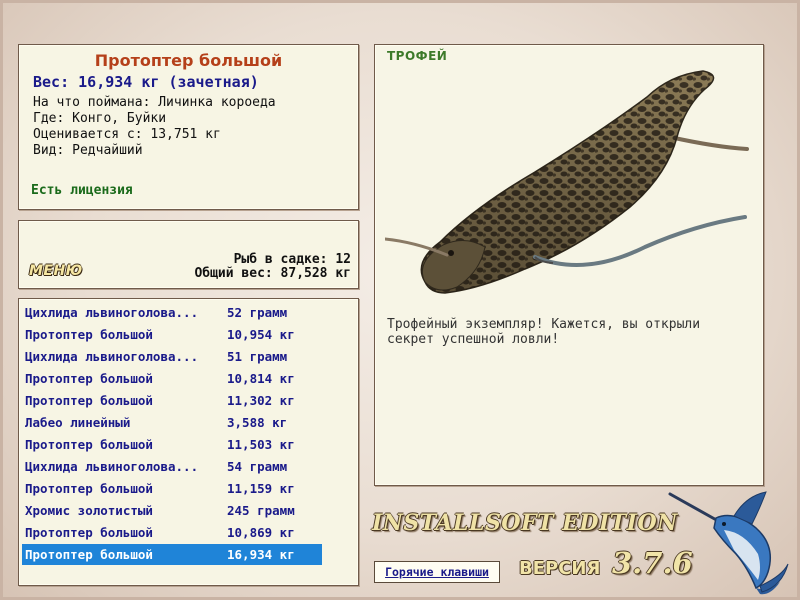 The height and width of the screenshot is (600, 800). I want to click on catch-list-row: Протоптер большой 11,503 кг, so click(172, 444).